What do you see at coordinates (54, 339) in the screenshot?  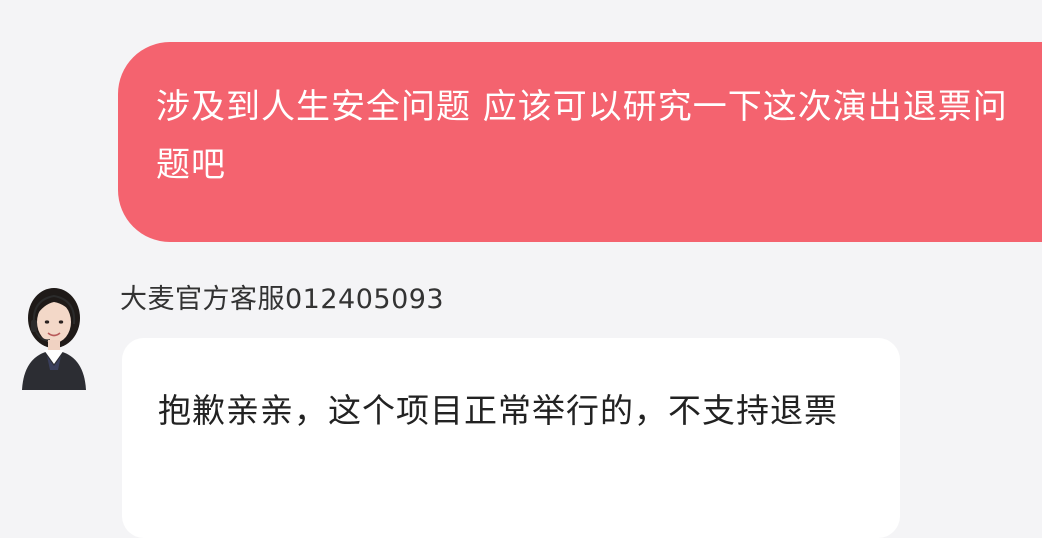 I see `customer-service-agent-avatar-icon` at bounding box center [54, 339].